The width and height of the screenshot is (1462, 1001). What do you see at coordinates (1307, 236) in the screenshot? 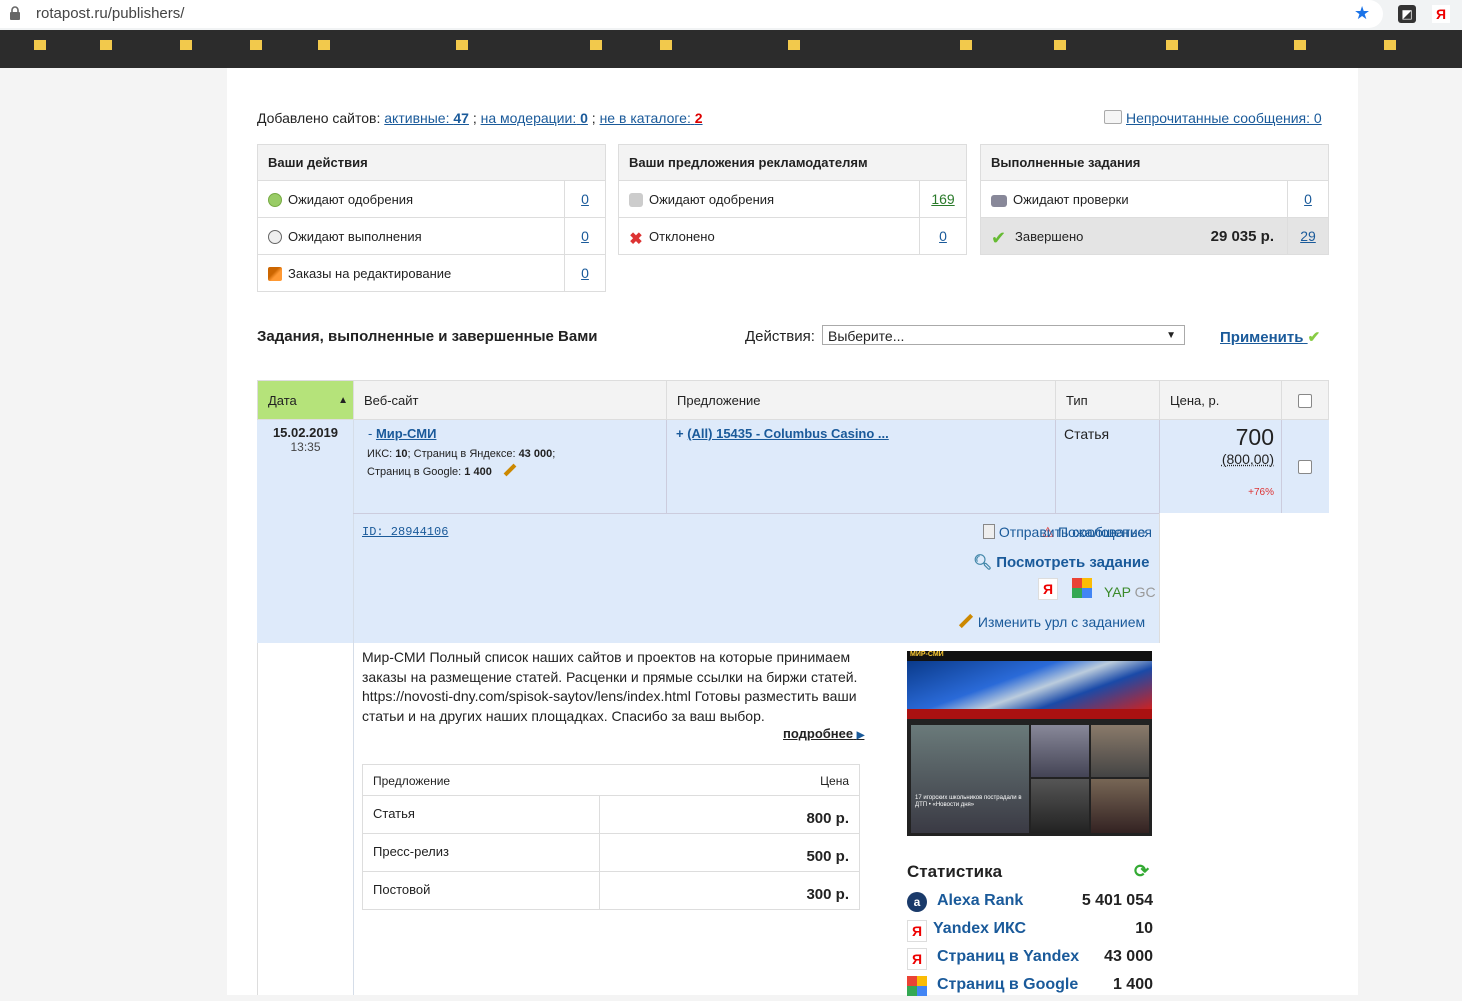
I see `count-link: 29` at bounding box center [1307, 236].